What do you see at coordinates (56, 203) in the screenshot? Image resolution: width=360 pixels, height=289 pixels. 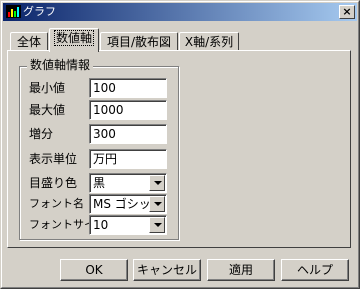 I see `font-name-label: フォント名` at bounding box center [56, 203].